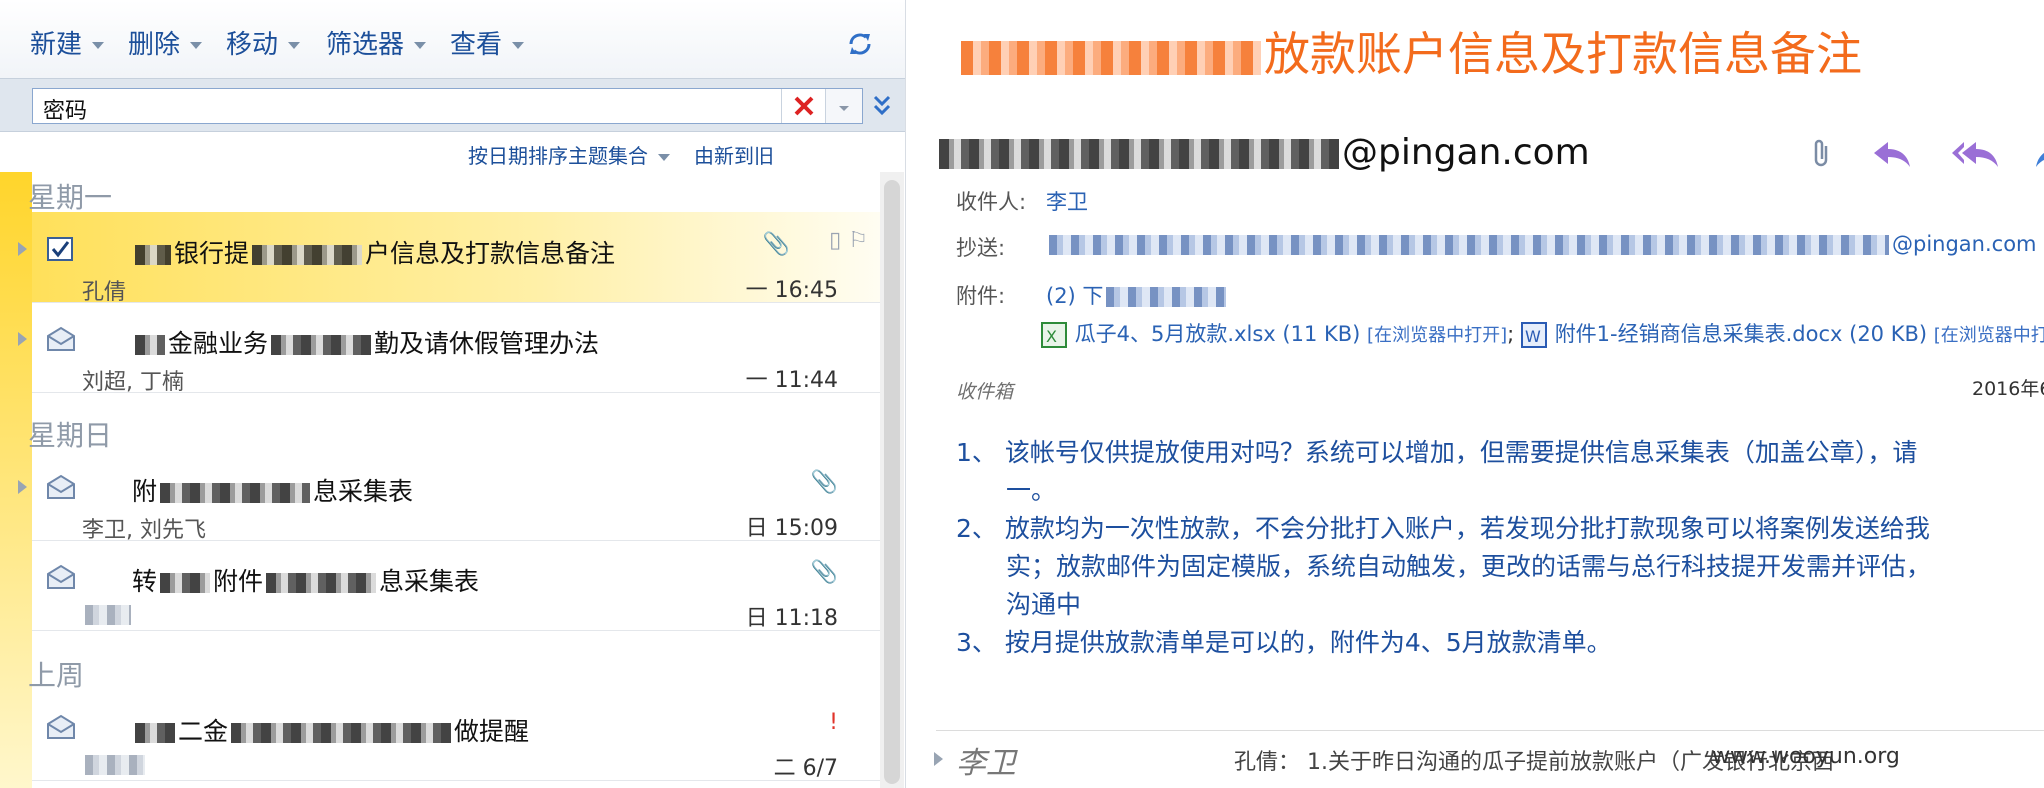 This screenshot has width=2044, height=788. What do you see at coordinates (1821, 153) in the screenshot?
I see `paperclip-icon` at bounding box center [1821, 153].